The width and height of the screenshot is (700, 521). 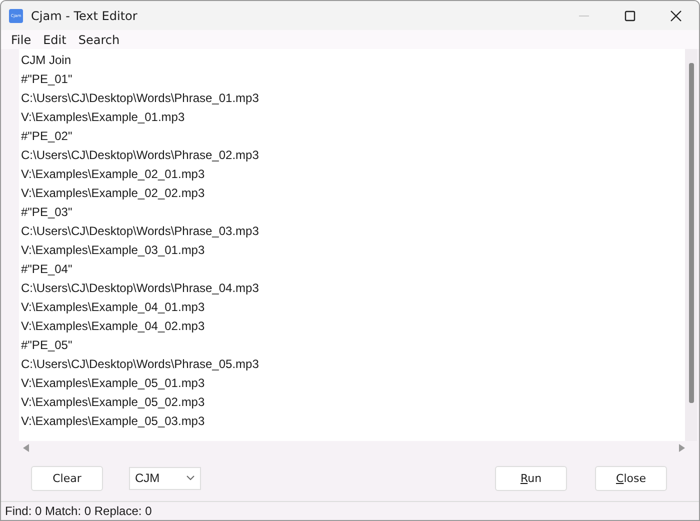 I want to click on text-line: C:\Users\CJ\Desktop\Words\Phrase_05.mp3, so click(x=140, y=364).